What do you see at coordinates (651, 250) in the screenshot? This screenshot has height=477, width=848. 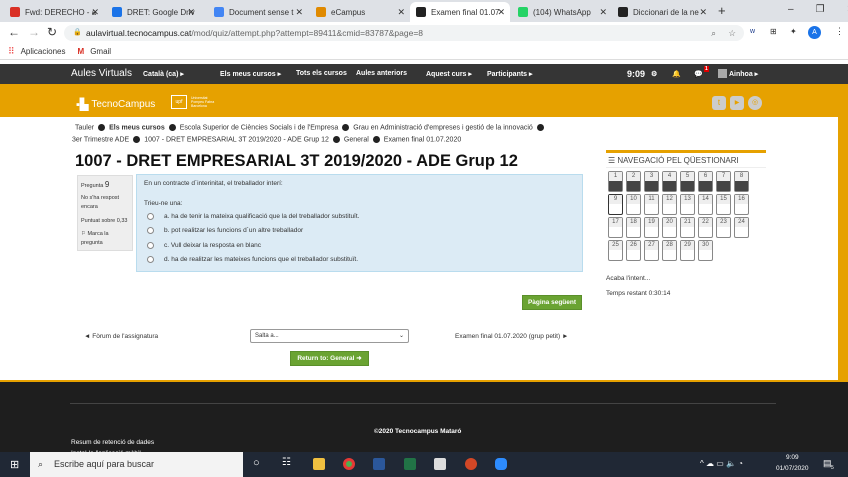 I see `question-nav-button: 27` at bounding box center [651, 250].